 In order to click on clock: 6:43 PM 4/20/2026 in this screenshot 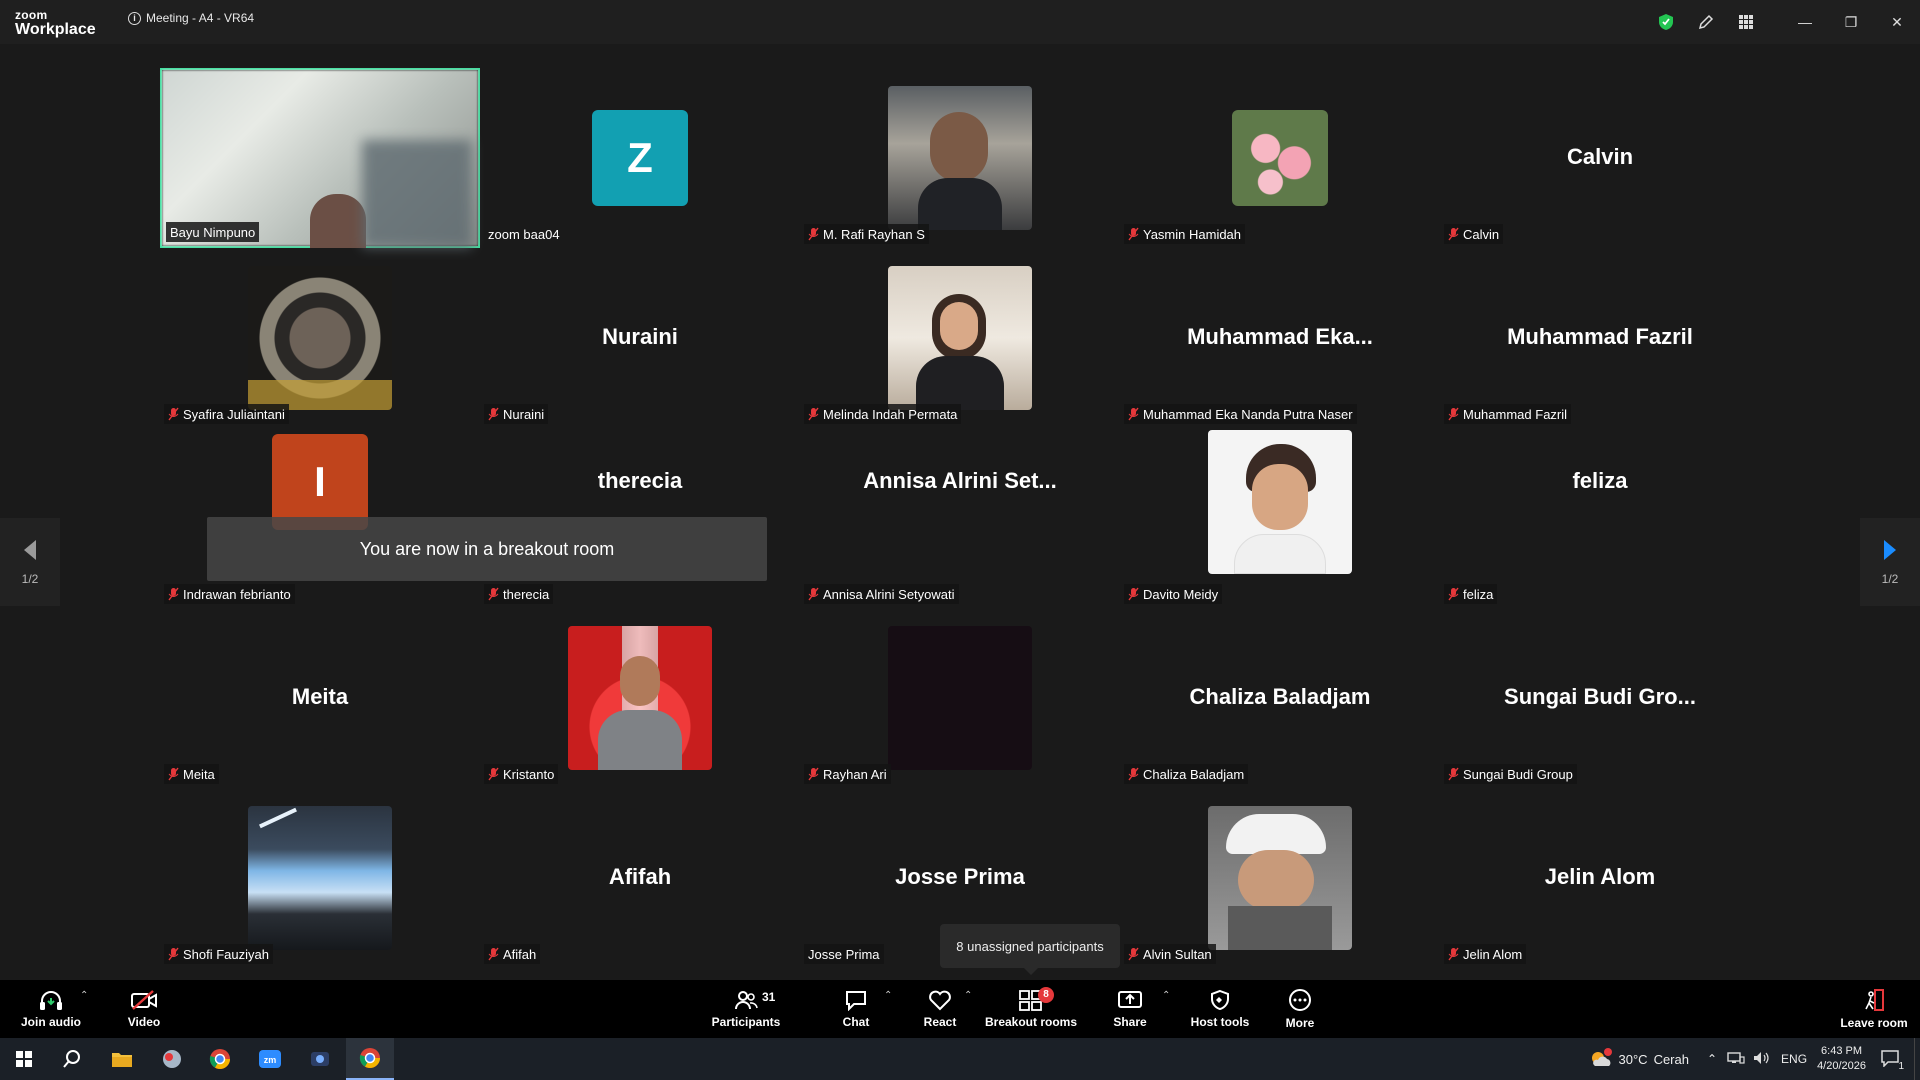, I will do `click(1841, 1059)`.